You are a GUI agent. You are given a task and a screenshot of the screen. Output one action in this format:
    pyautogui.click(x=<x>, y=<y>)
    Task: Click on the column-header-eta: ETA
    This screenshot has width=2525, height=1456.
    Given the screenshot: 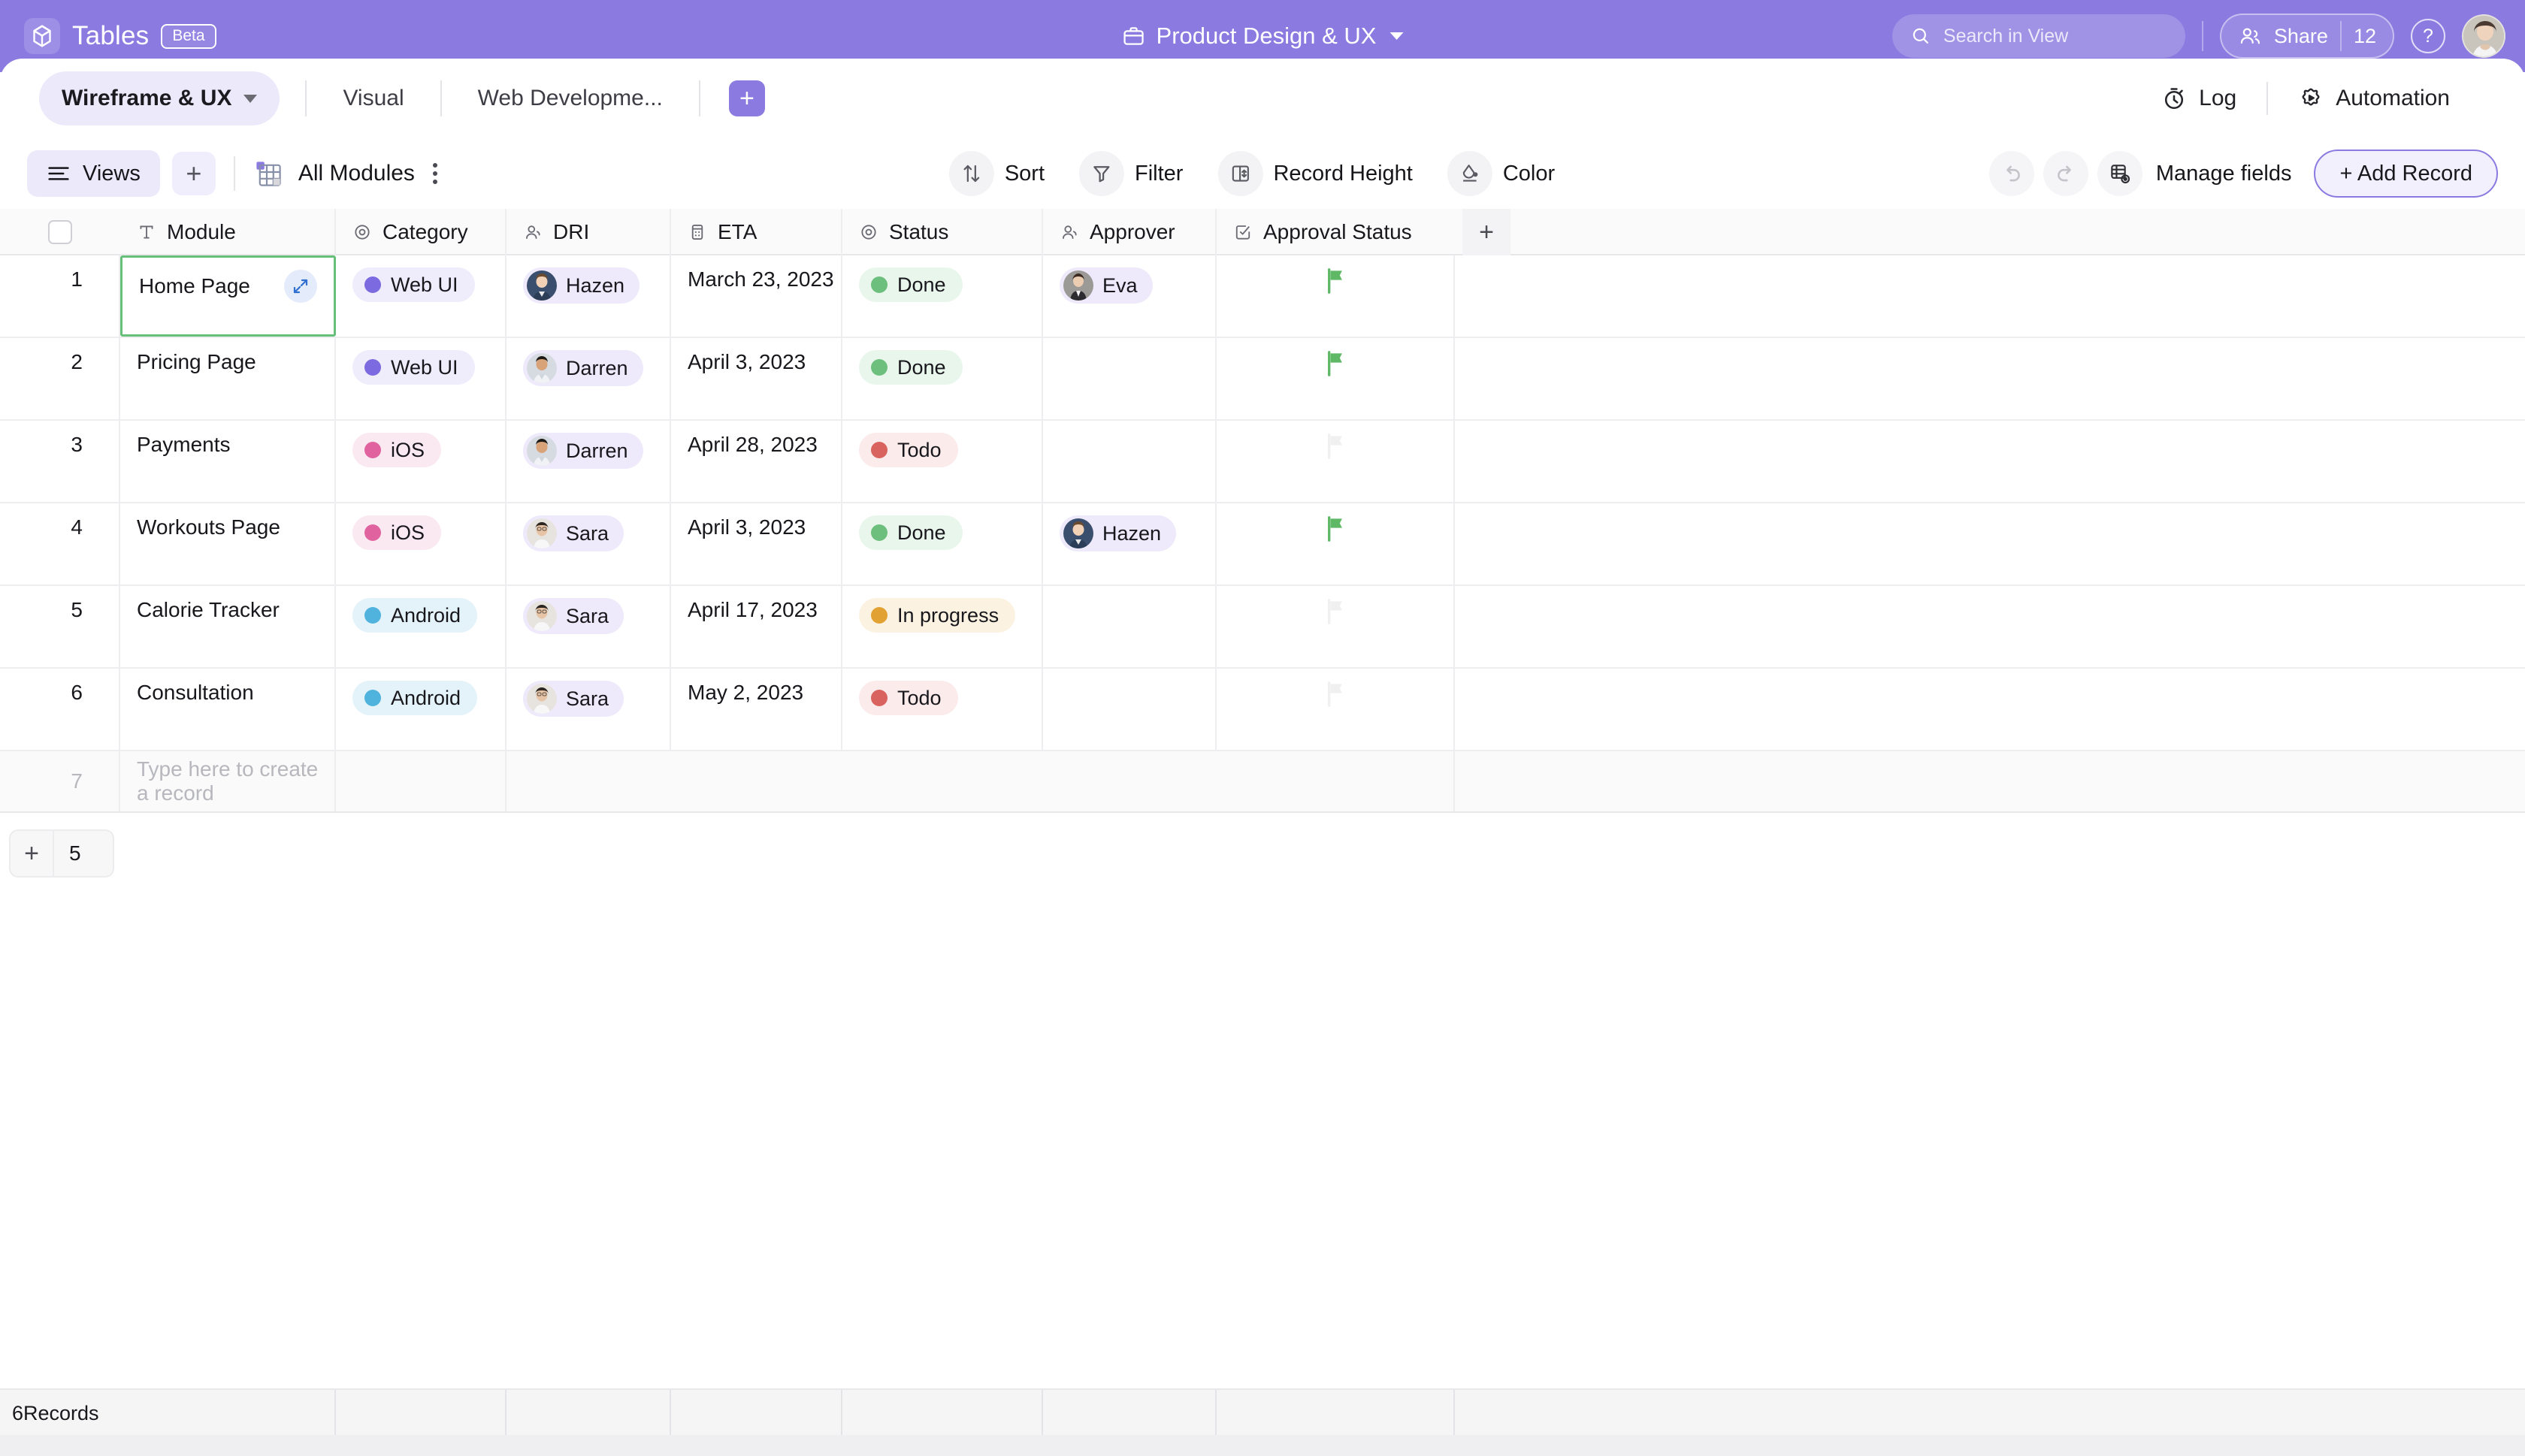 What is the action you would take?
    pyautogui.click(x=756, y=232)
    